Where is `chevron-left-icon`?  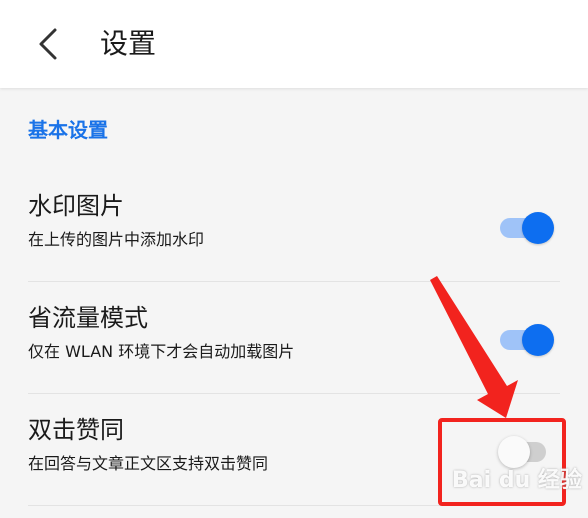 chevron-left-icon is located at coordinates (48, 44).